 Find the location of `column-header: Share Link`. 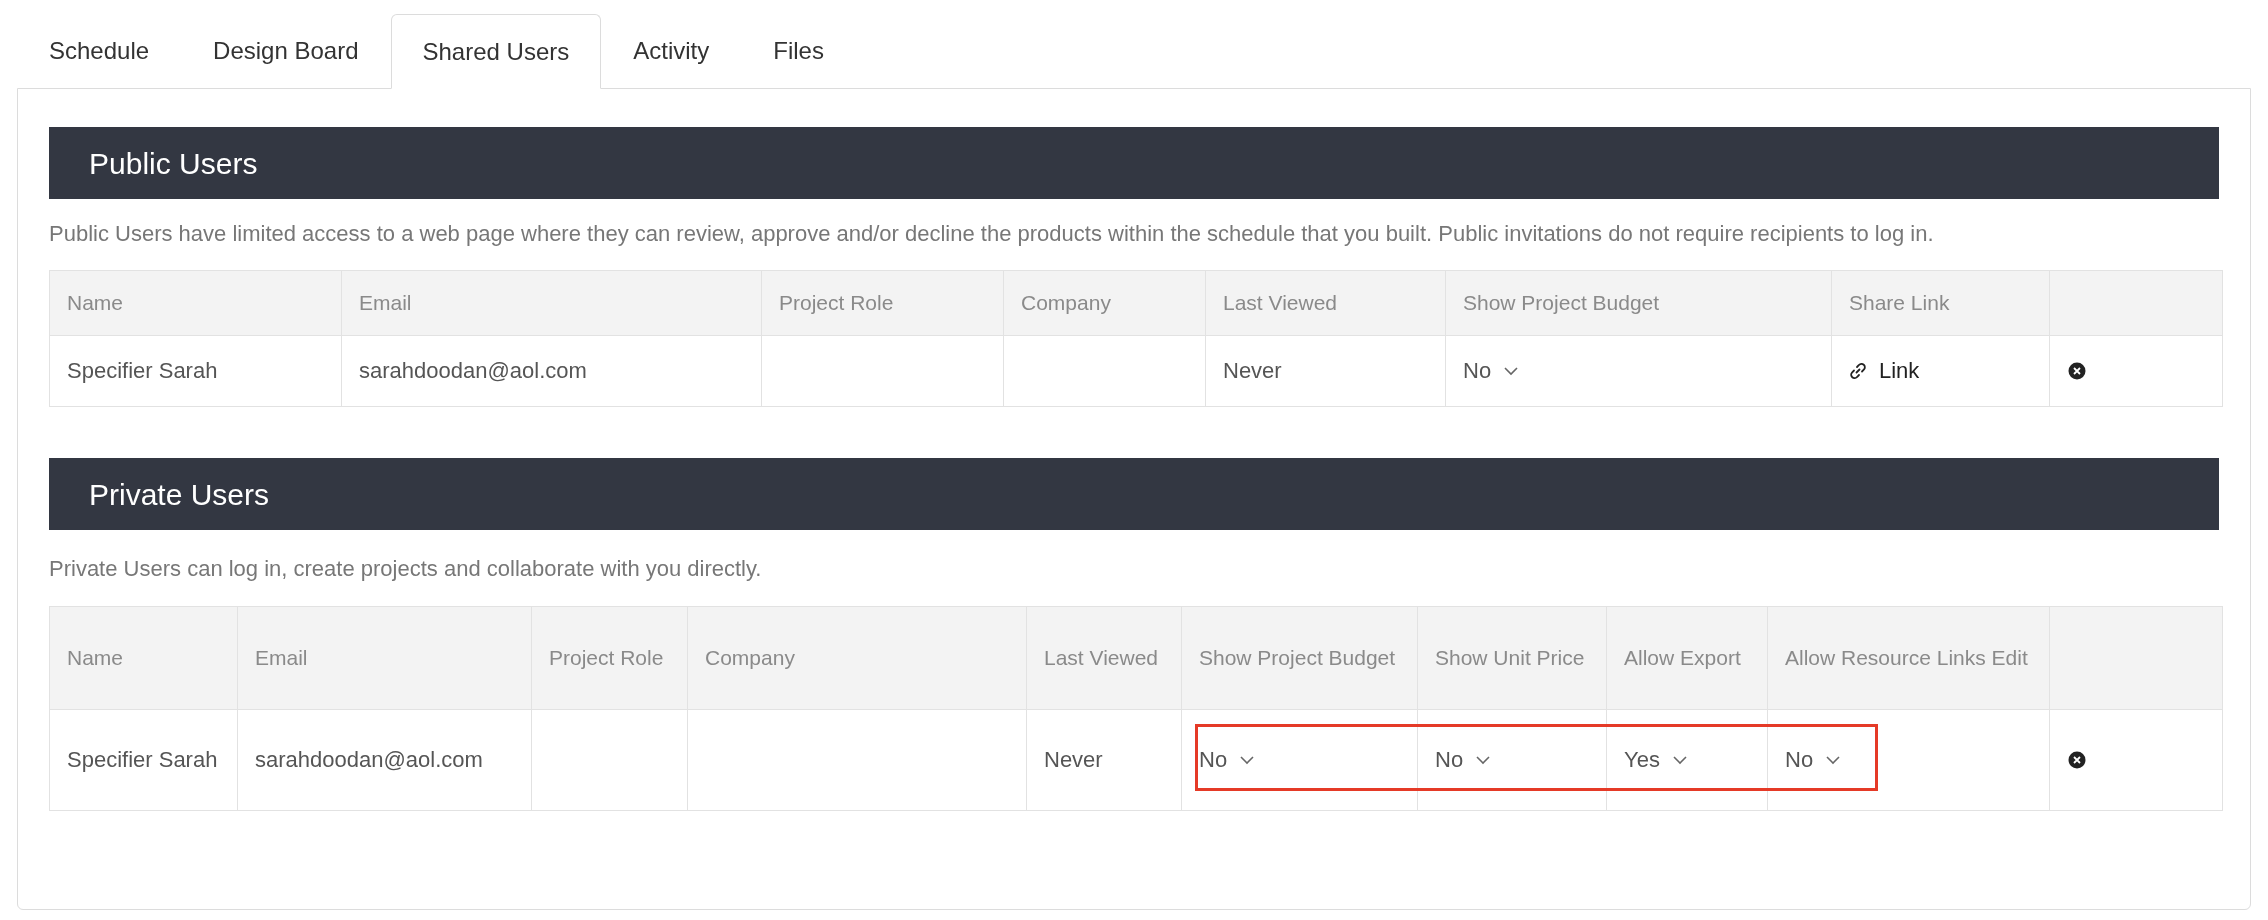

column-header: Share Link is located at coordinates (1899, 302).